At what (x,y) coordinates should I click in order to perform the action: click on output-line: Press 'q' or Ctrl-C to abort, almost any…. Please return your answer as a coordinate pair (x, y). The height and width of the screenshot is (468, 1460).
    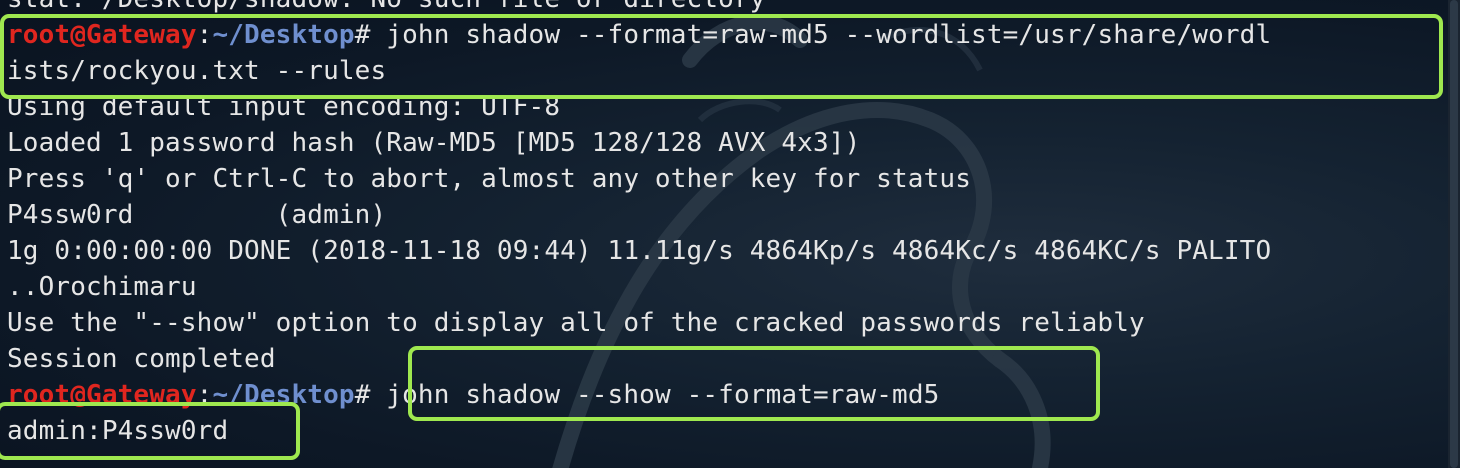
    Looking at the image, I should click on (489, 179).